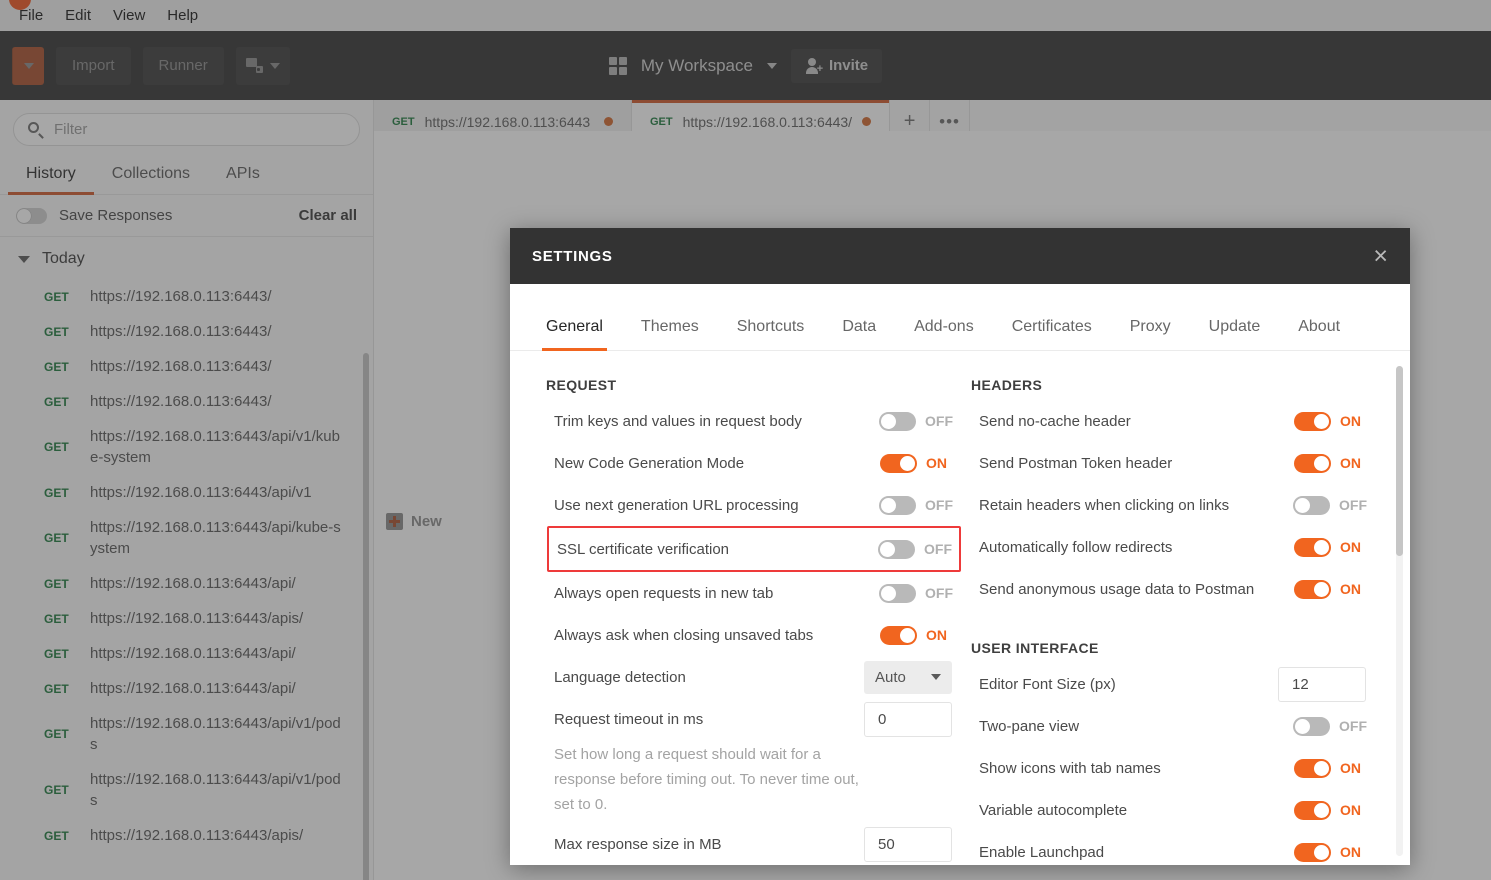  I want to click on settings-tab-themes: Themes, so click(670, 334).